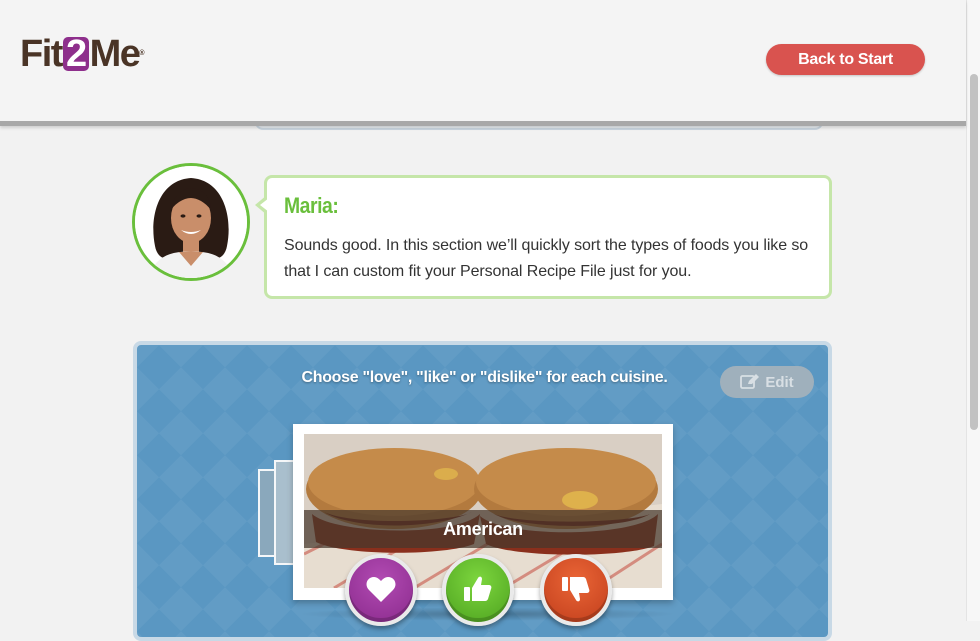  What do you see at coordinates (845, 59) in the screenshot?
I see `back-to-start-button: Back to Start` at bounding box center [845, 59].